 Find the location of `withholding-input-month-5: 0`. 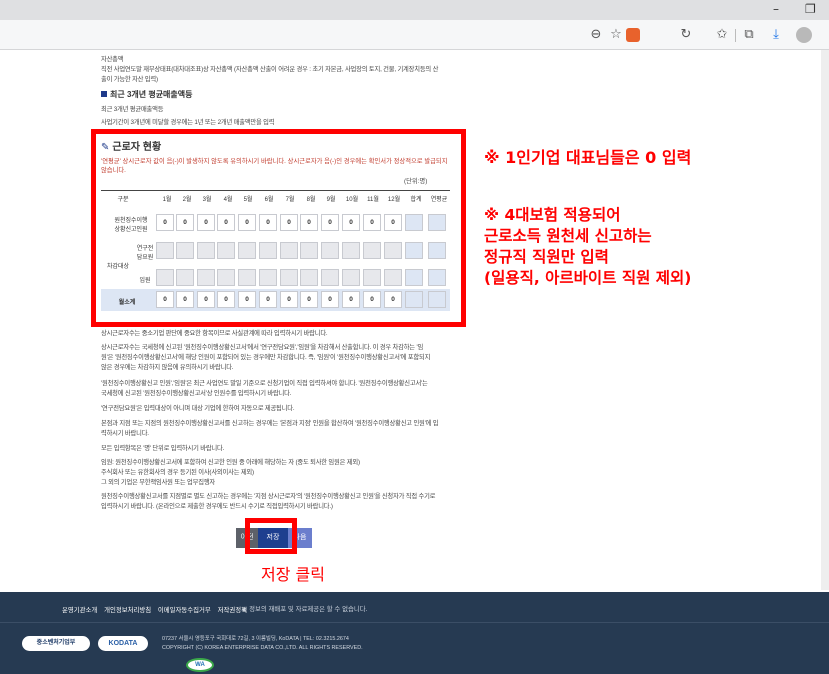

withholding-input-month-5: 0 is located at coordinates (247, 222).